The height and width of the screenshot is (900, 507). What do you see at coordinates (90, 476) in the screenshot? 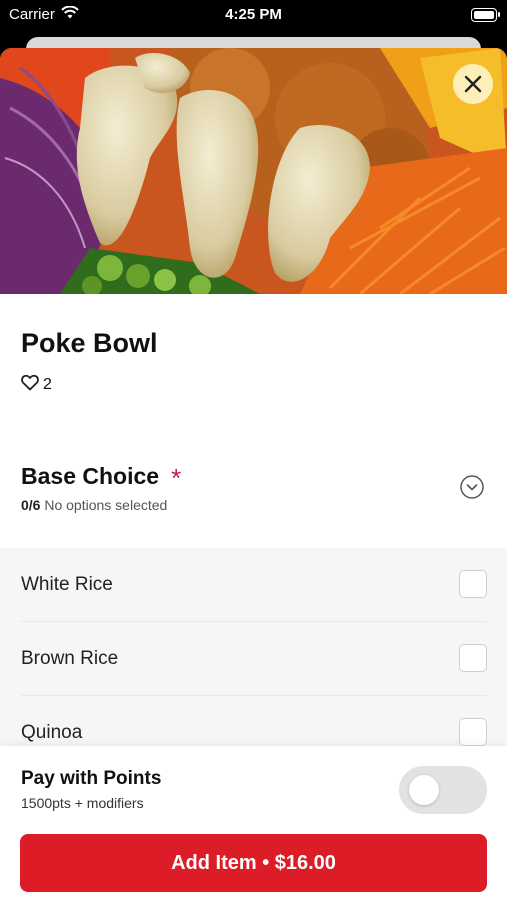
I see `modifier-group-title: Base Choice` at bounding box center [90, 476].